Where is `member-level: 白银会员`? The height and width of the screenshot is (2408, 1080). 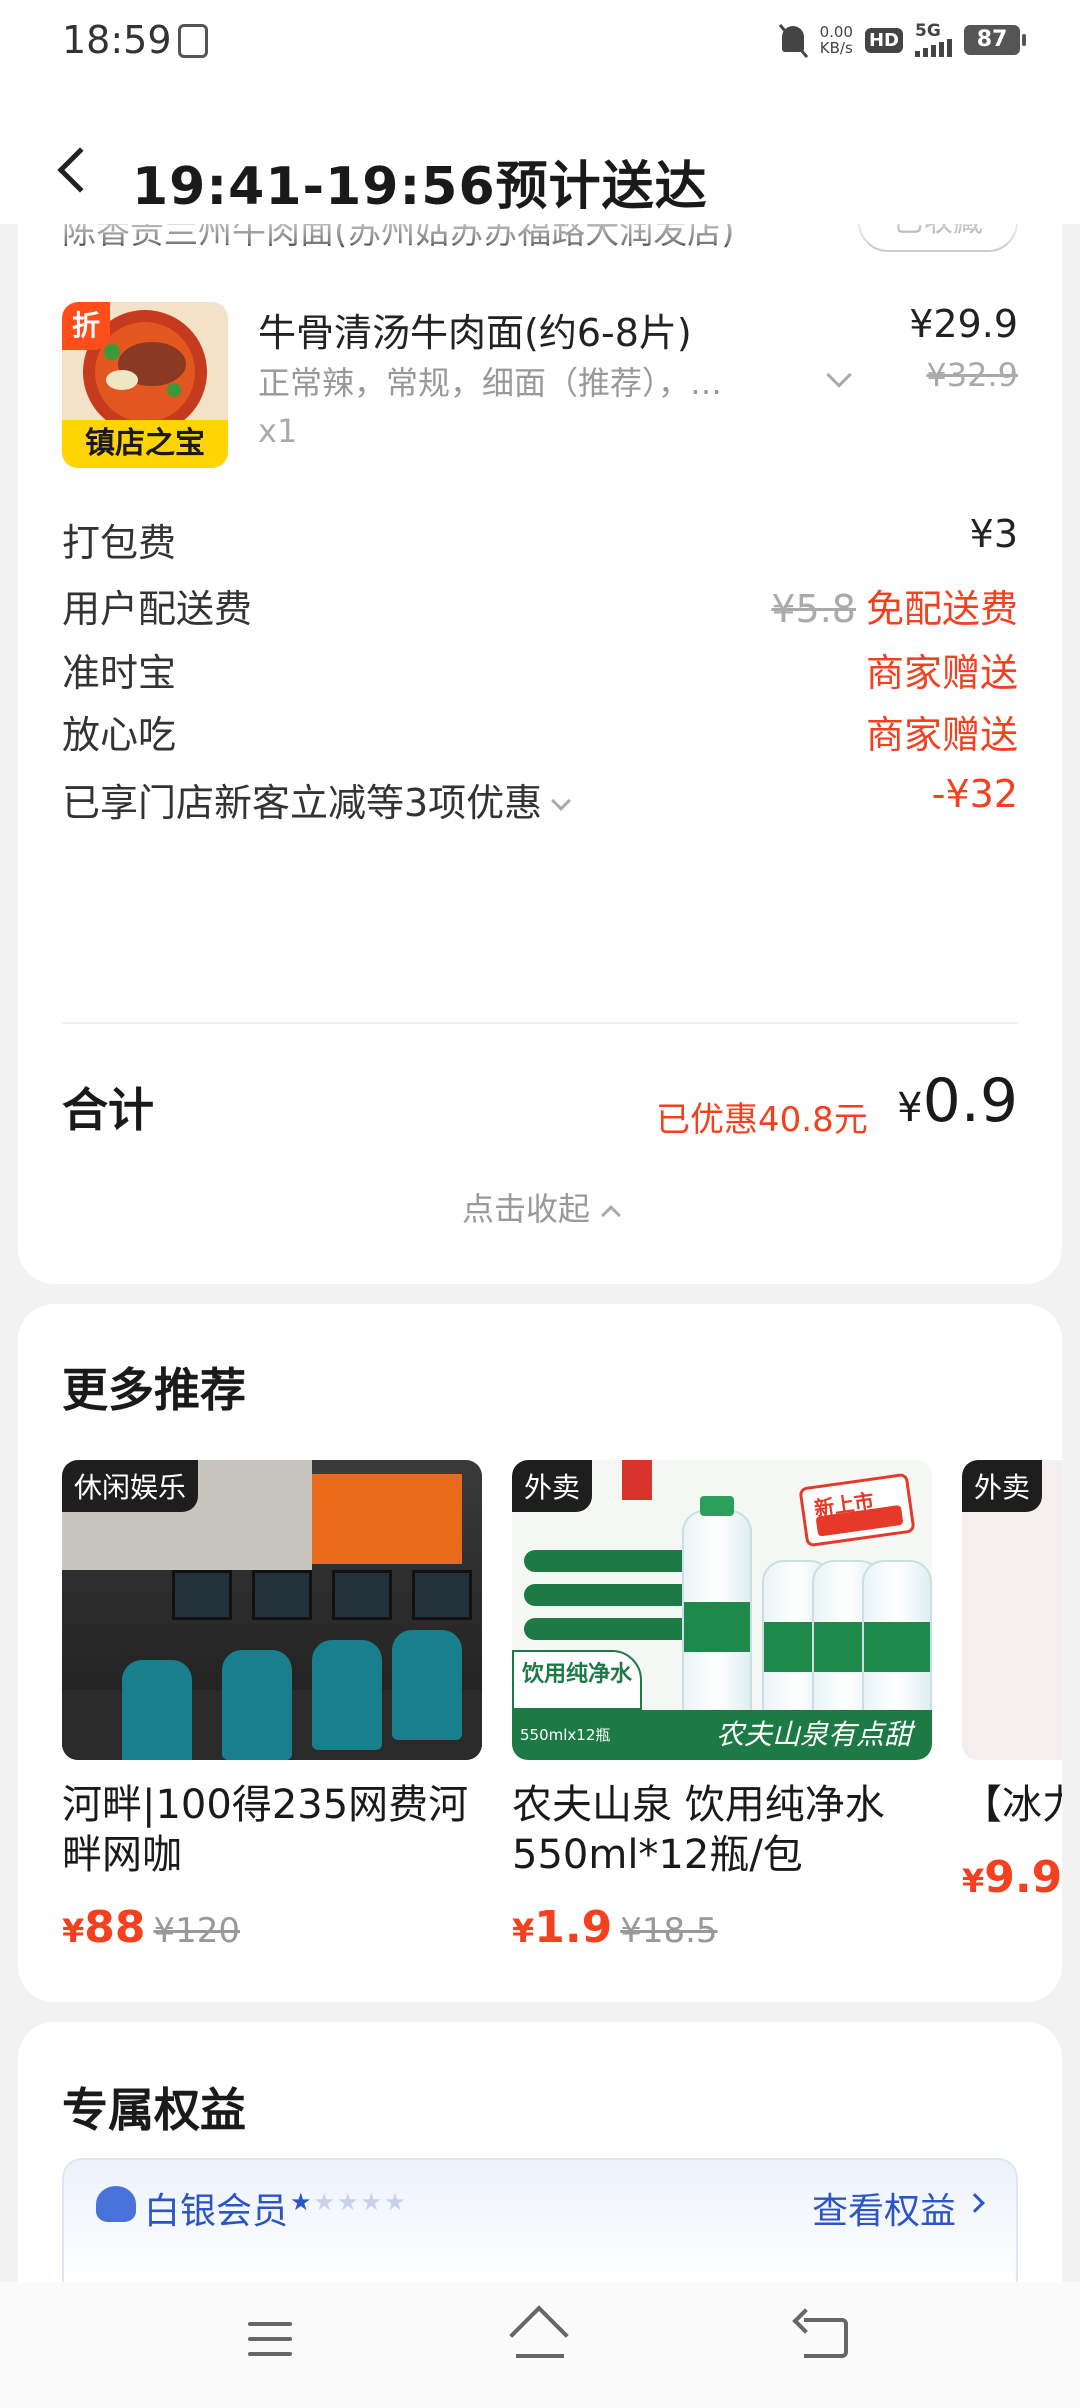
member-level: 白银会员 is located at coordinates (216, 2211).